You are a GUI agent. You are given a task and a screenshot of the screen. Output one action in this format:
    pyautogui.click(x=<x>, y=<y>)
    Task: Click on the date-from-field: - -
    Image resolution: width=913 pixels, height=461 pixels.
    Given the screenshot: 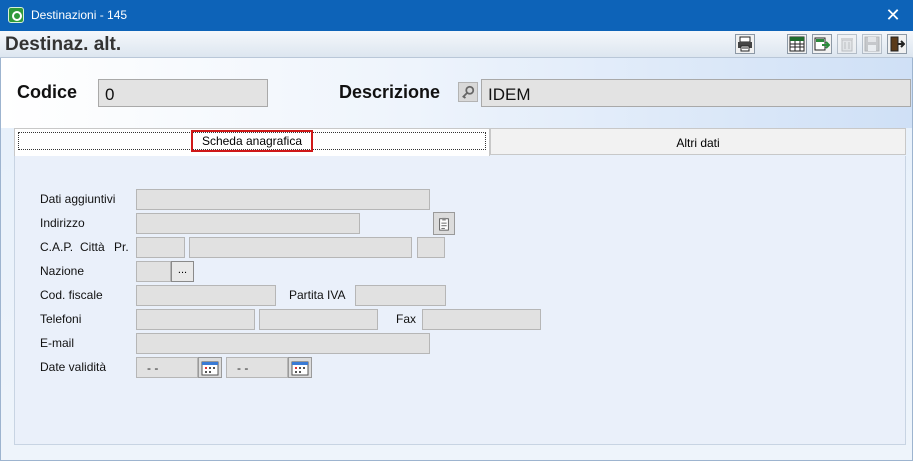 What is the action you would take?
    pyautogui.click(x=167, y=367)
    